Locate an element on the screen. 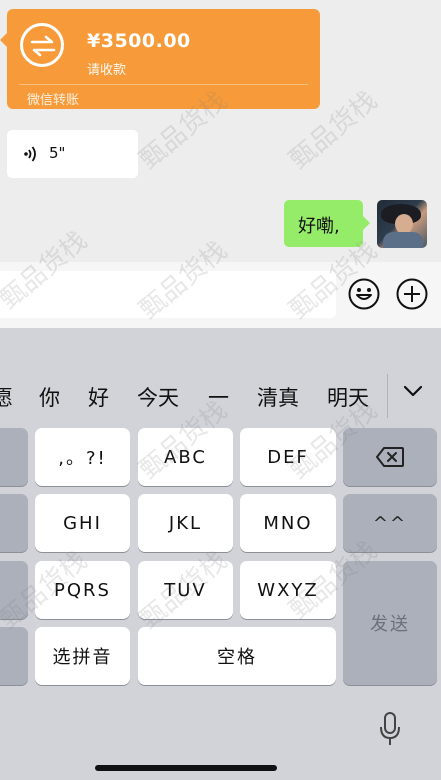 The image size is (441, 780). emoji-icon is located at coordinates (364, 294).